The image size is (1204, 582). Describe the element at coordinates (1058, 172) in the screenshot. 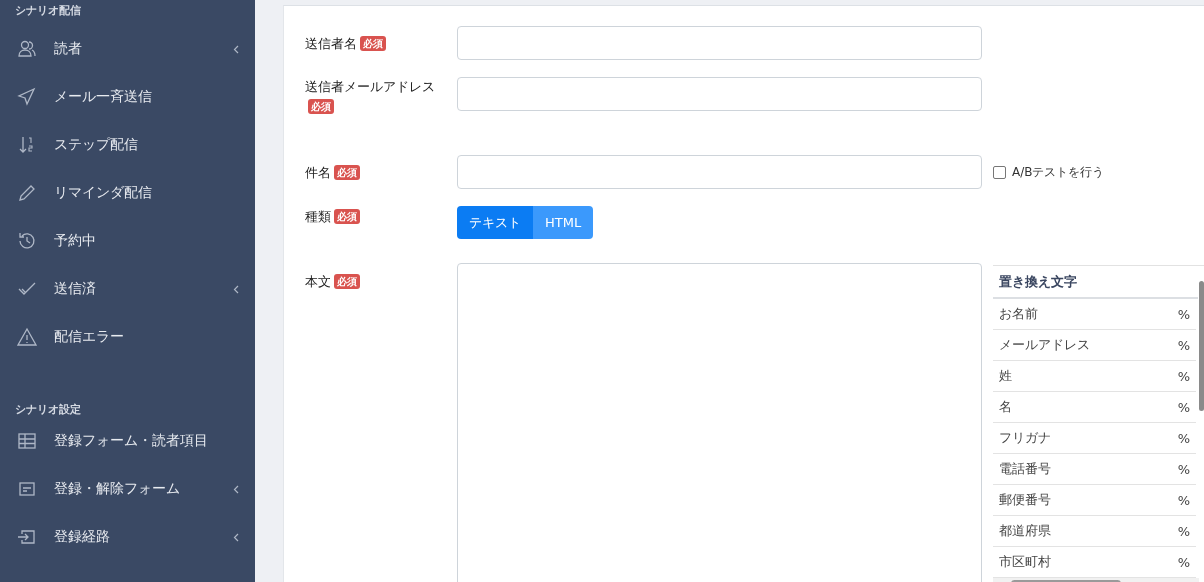

I see `checkbox-label: A/Bテストを行う` at that location.